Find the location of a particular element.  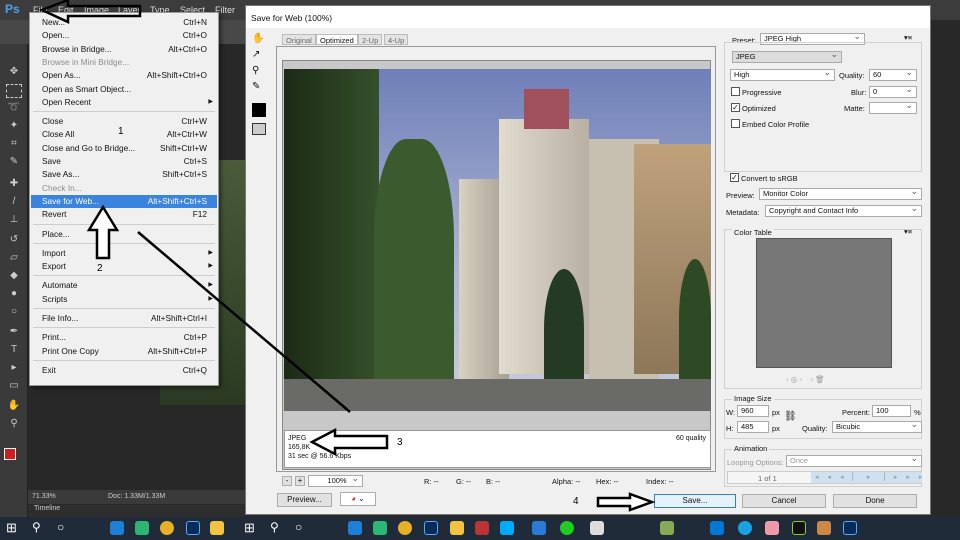

file-menu-item: Scripts ▶ is located at coordinates (124, 299).